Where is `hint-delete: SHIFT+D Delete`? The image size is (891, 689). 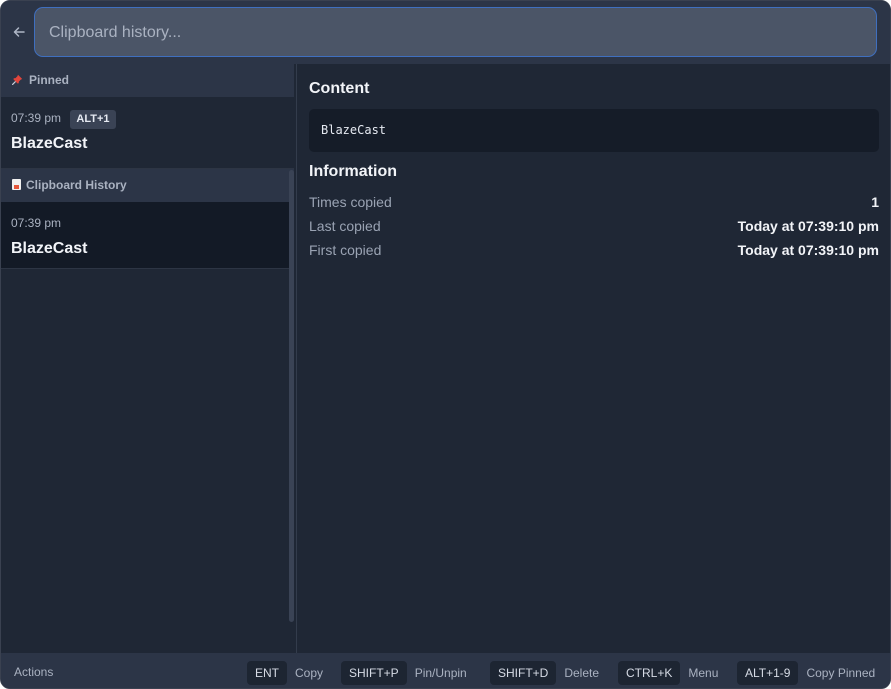 hint-delete: SHIFT+D Delete is located at coordinates (544, 673).